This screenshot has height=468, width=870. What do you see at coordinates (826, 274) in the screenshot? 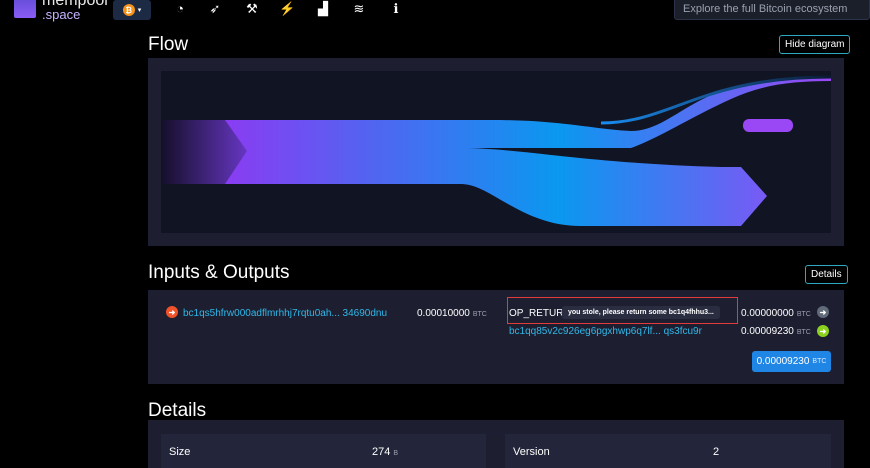
I see `details-button: Details` at bounding box center [826, 274].